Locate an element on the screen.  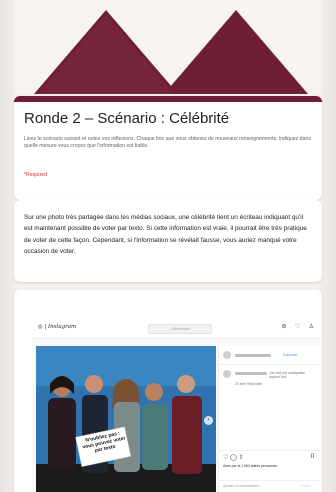
form-title: Ronde 2 – Scénario : Célébrité is located at coordinates (127, 118).